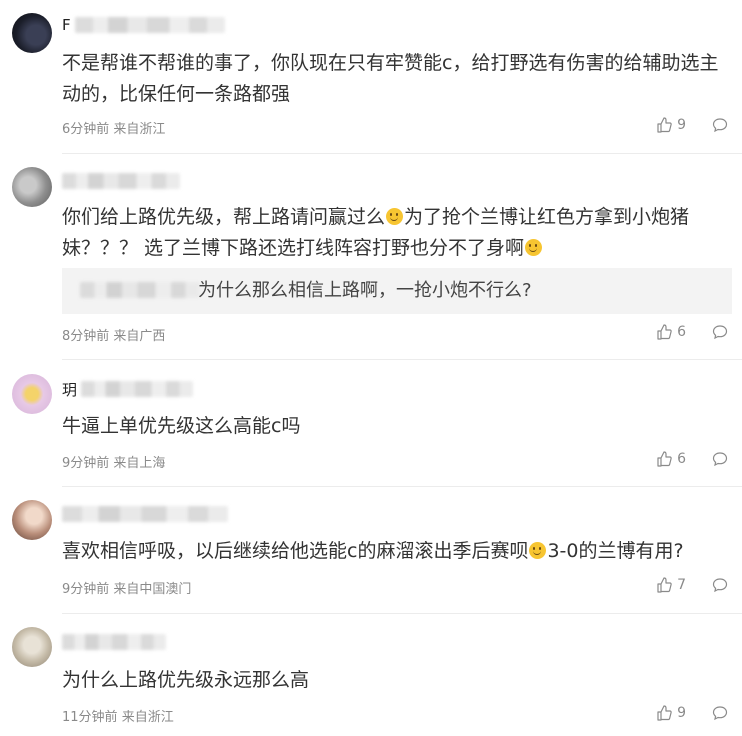 The height and width of the screenshot is (736, 742). I want to click on comment-meta: 6分钟前 来自浙江, so click(113, 127).